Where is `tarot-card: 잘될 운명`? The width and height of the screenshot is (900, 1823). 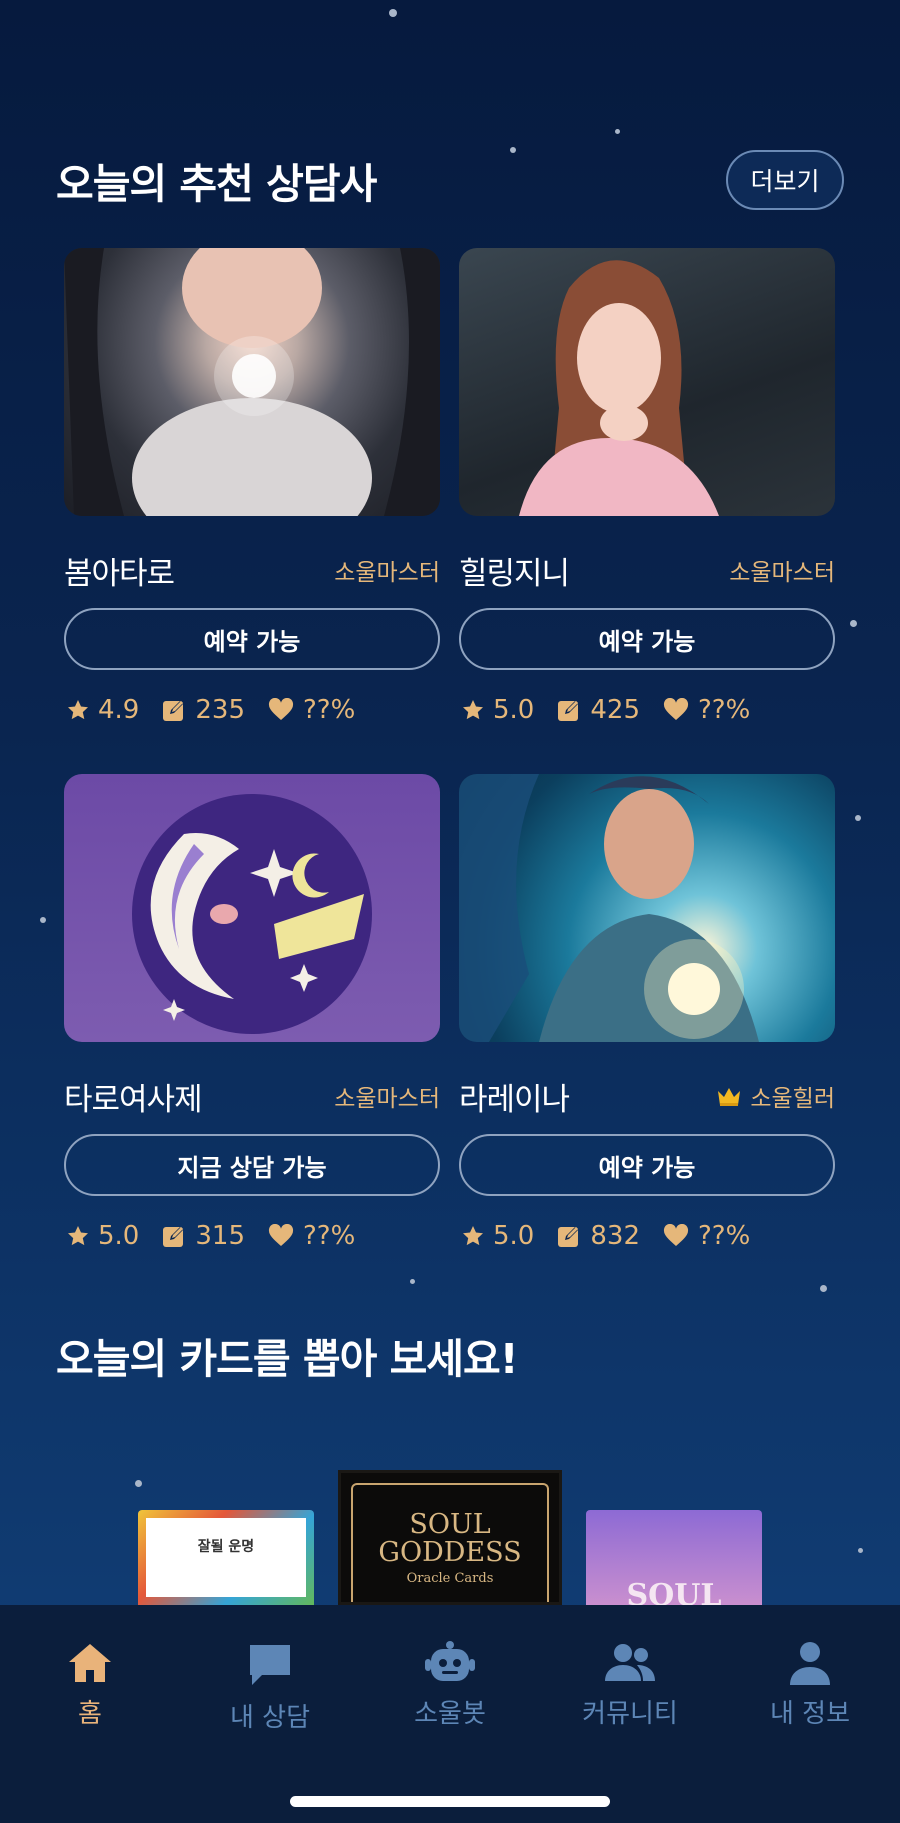
tarot-card: 잘될 운명 is located at coordinates (226, 1557).